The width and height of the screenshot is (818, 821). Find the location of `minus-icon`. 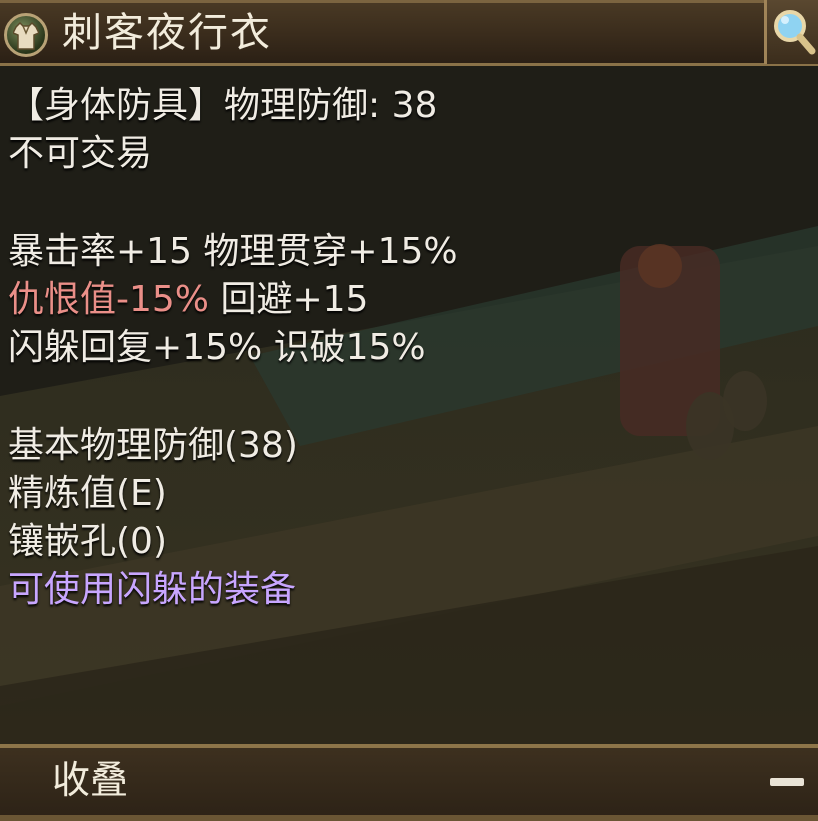

minus-icon is located at coordinates (787, 782).